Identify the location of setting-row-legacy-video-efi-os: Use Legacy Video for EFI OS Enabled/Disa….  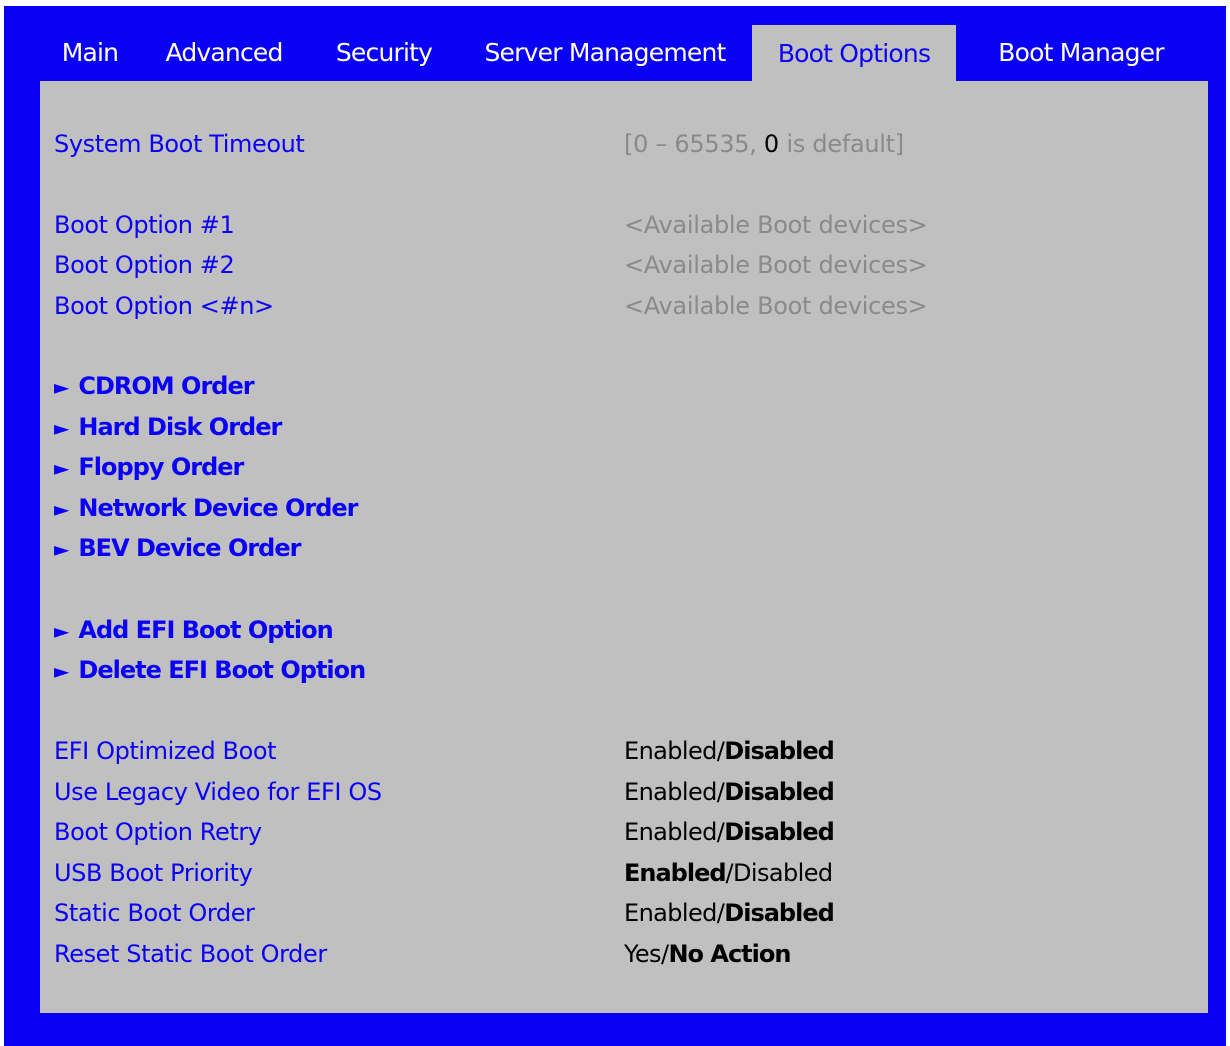
(624, 792).